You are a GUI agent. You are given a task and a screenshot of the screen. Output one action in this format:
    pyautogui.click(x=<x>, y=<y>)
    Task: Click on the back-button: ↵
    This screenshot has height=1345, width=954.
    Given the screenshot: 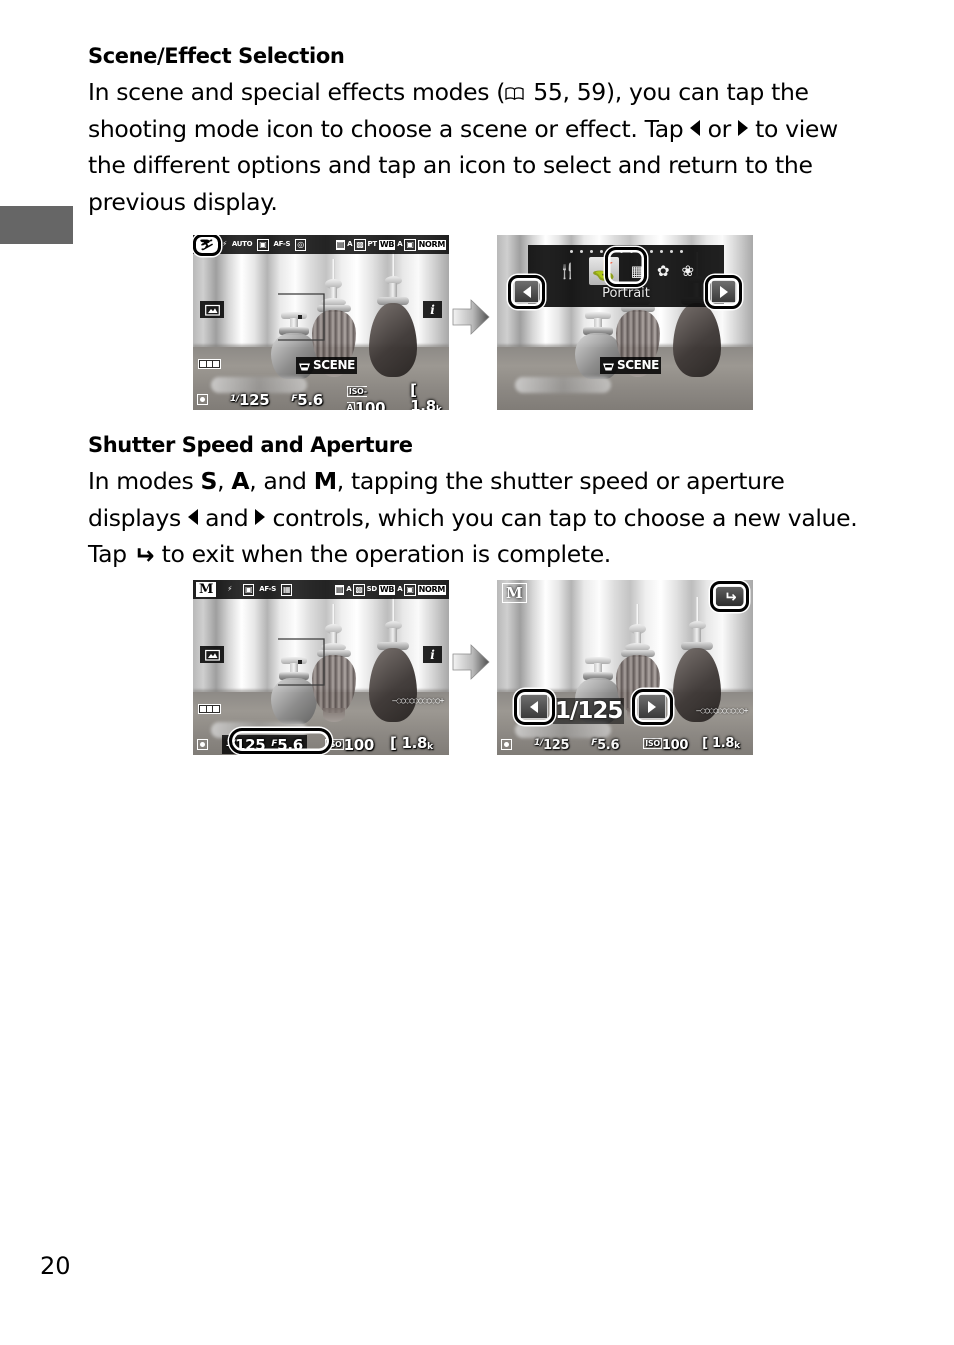 What is the action you would take?
    pyautogui.click(x=730, y=596)
    